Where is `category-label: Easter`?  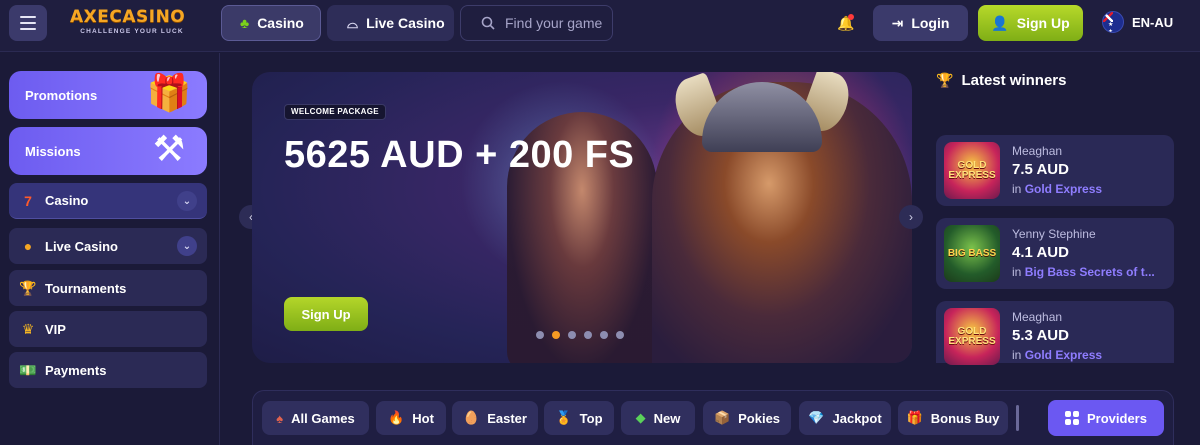
category-label: Easter is located at coordinates (507, 418).